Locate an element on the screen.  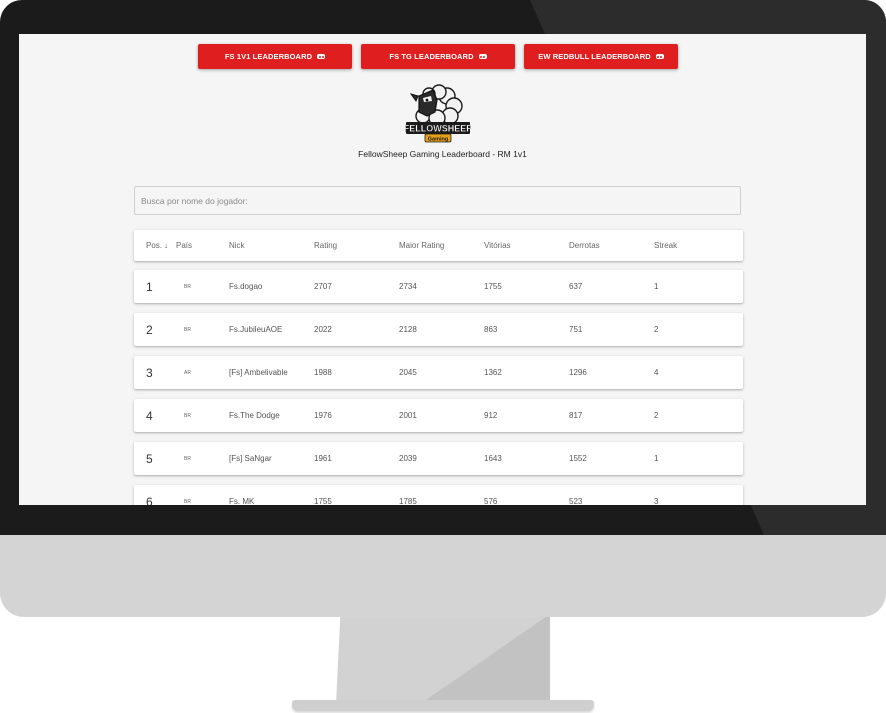
row-position: 5 is located at coordinates (149, 458).